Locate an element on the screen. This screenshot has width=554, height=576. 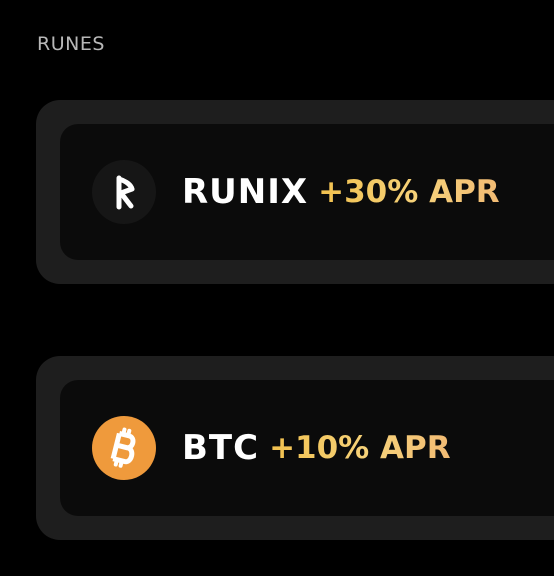
token-name: BTC is located at coordinates (221, 448).